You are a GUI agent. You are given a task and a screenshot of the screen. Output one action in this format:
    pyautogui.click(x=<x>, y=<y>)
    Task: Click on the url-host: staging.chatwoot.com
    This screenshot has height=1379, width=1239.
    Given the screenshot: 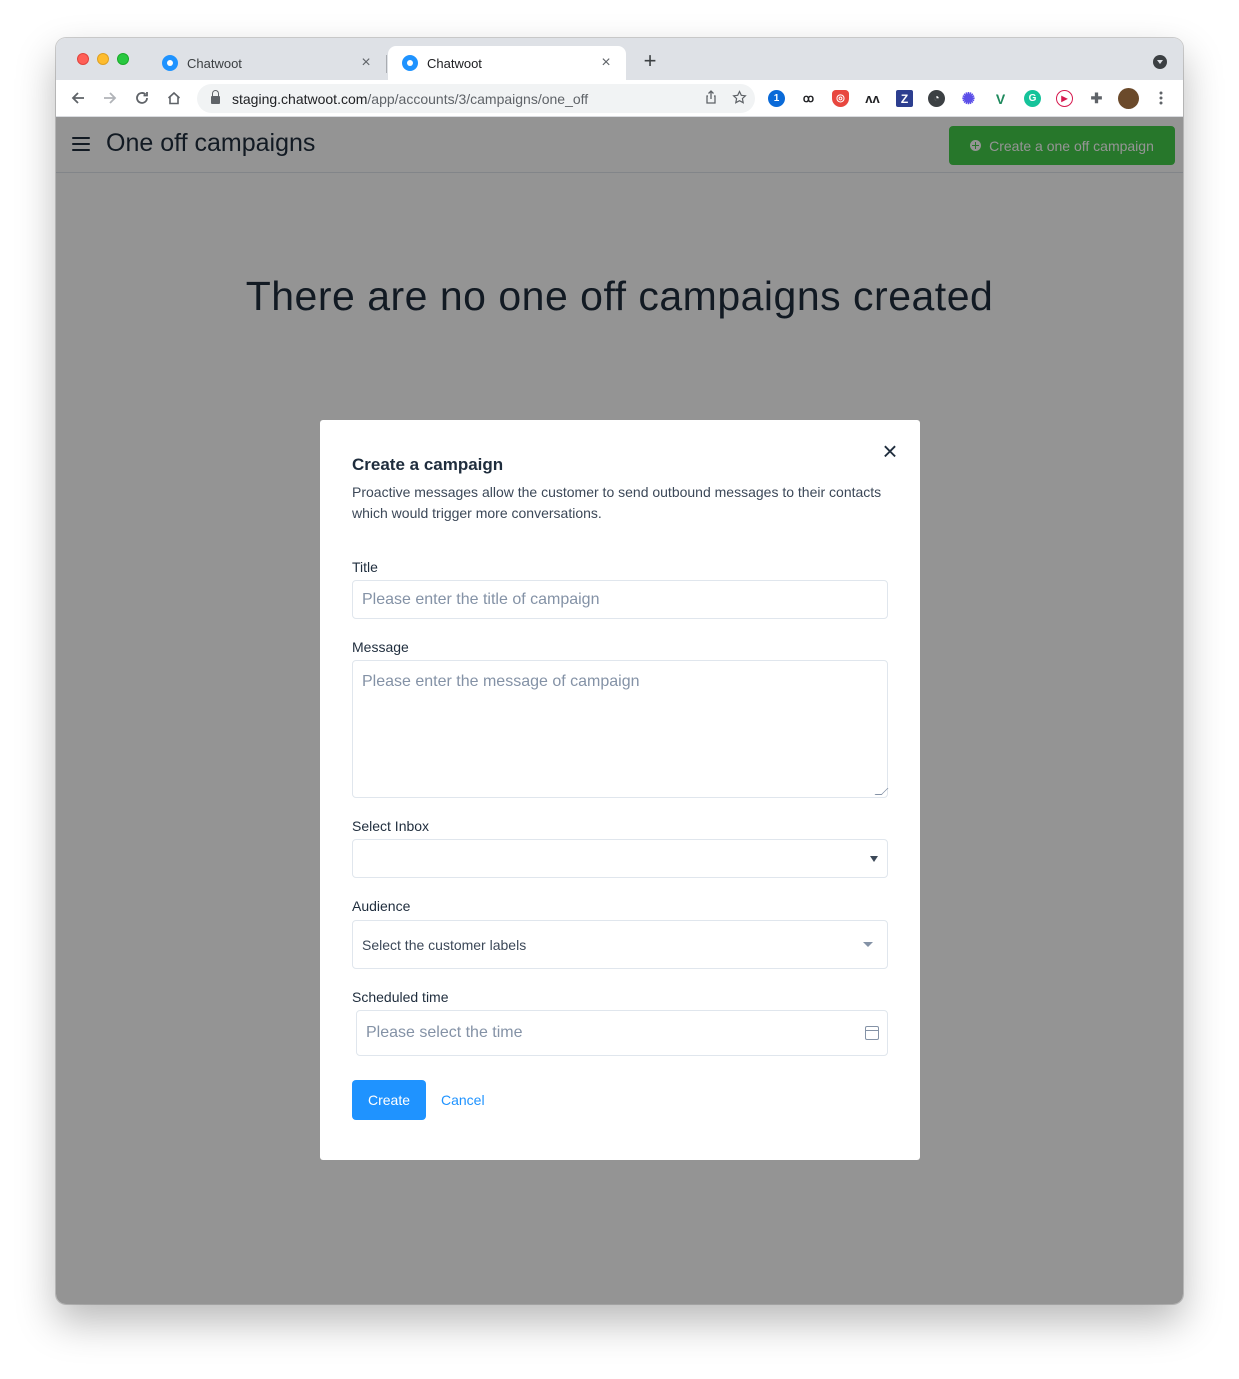 What is the action you would take?
    pyautogui.click(x=300, y=98)
    